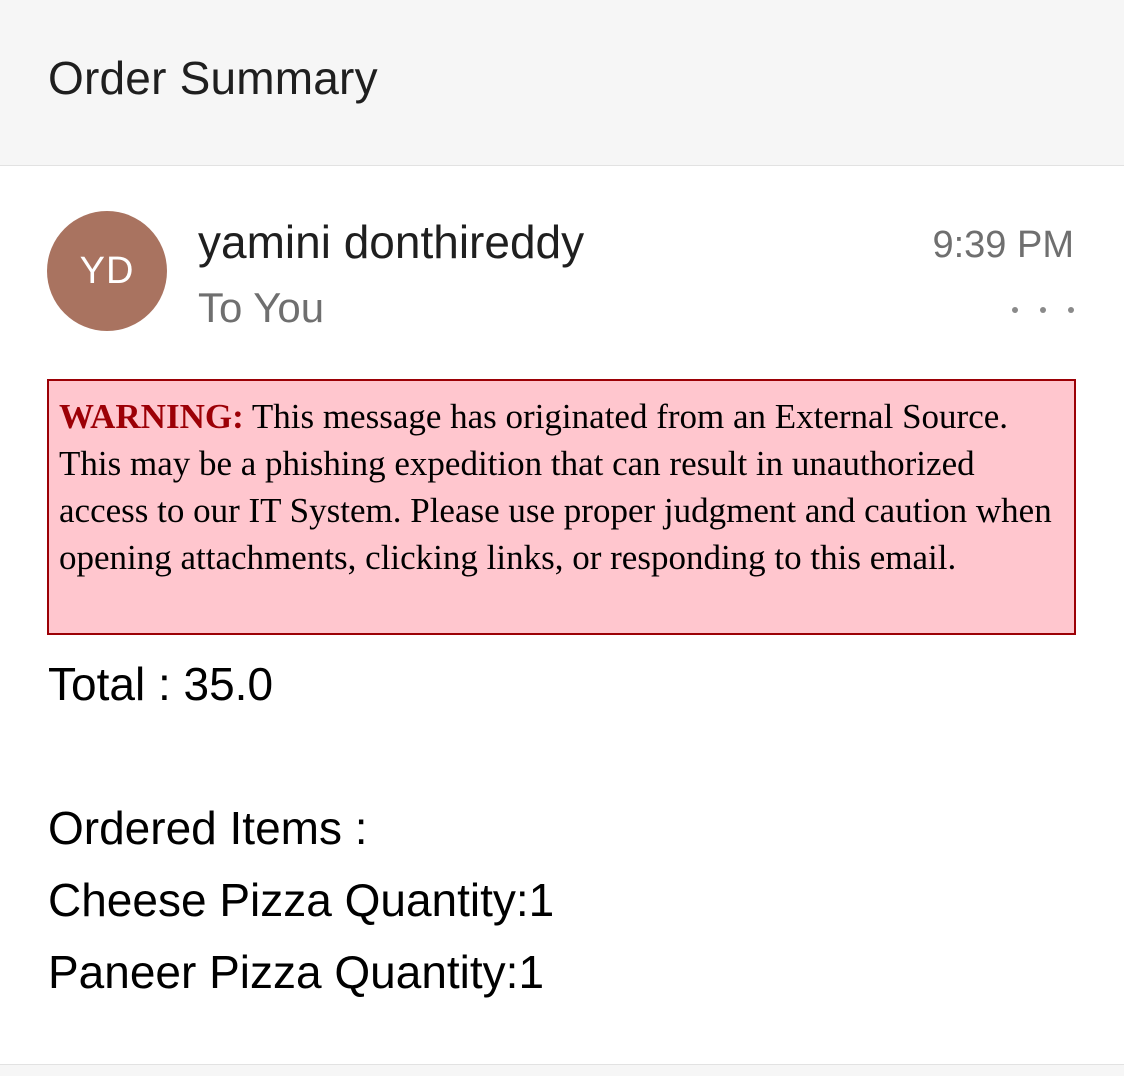 This screenshot has height=1076, width=1124. What do you see at coordinates (261, 308) in the screenshot?
I see `recipient-line: To You` at bounding box center [261, 308].